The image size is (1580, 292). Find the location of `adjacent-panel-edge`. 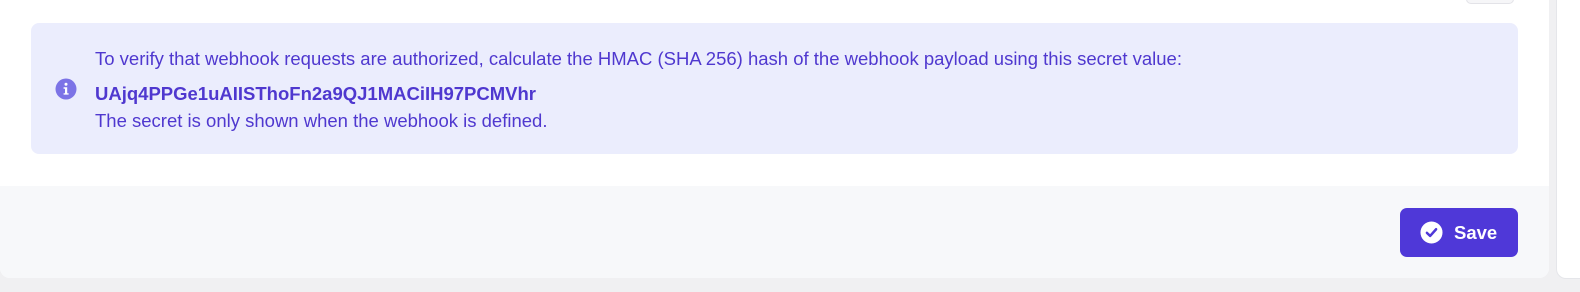

adjacent-panel-edge is located at coordinates (1568, 139).